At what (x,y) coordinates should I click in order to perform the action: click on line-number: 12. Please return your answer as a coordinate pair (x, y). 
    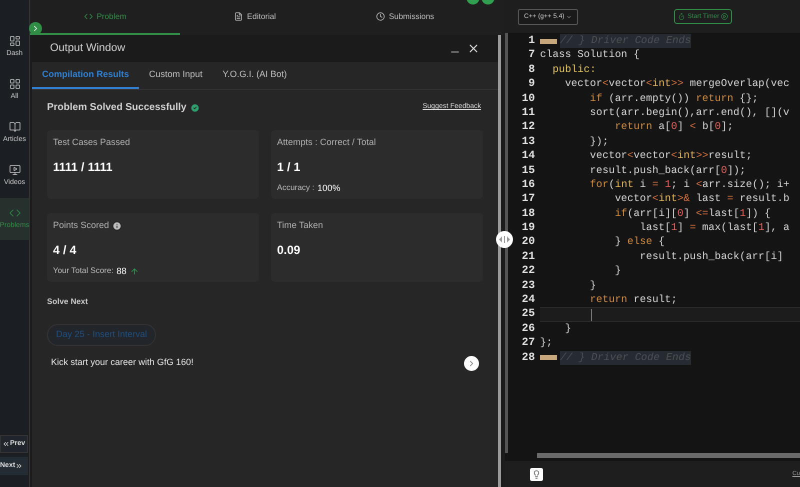
    Looking at the image, I should click on (528, 127).